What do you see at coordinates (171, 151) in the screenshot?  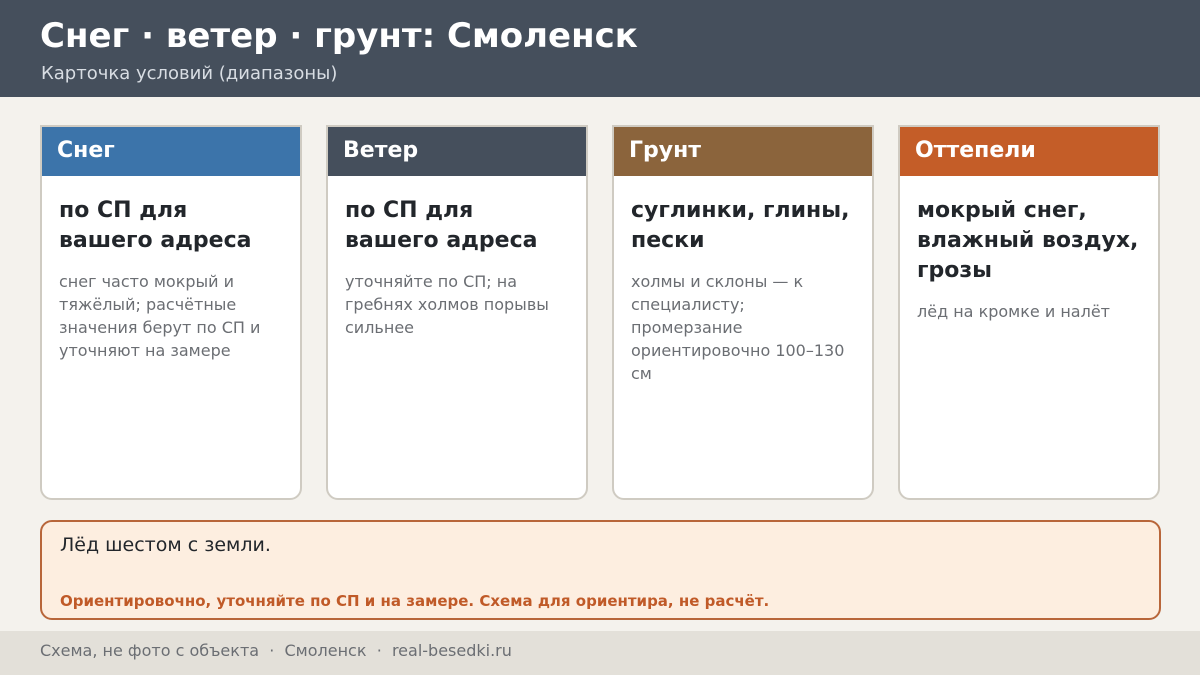 I see `card-heading: Снег` at bounding box center [171, 151].